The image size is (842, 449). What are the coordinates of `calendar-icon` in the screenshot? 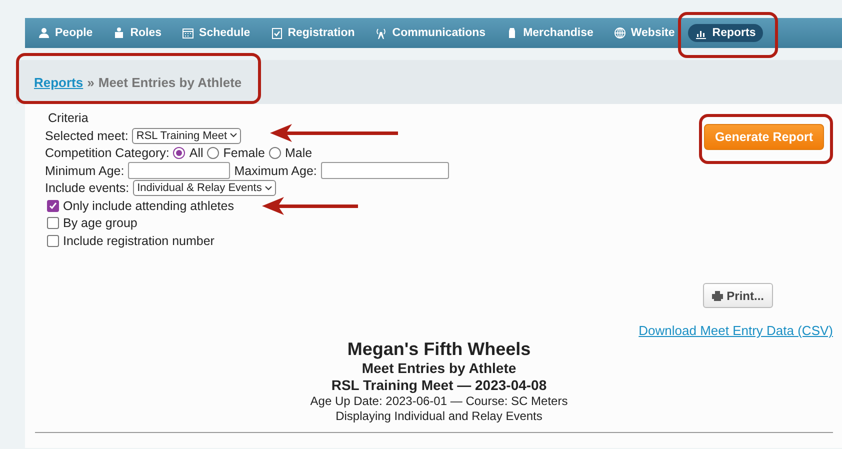 It's located at (188, 33).